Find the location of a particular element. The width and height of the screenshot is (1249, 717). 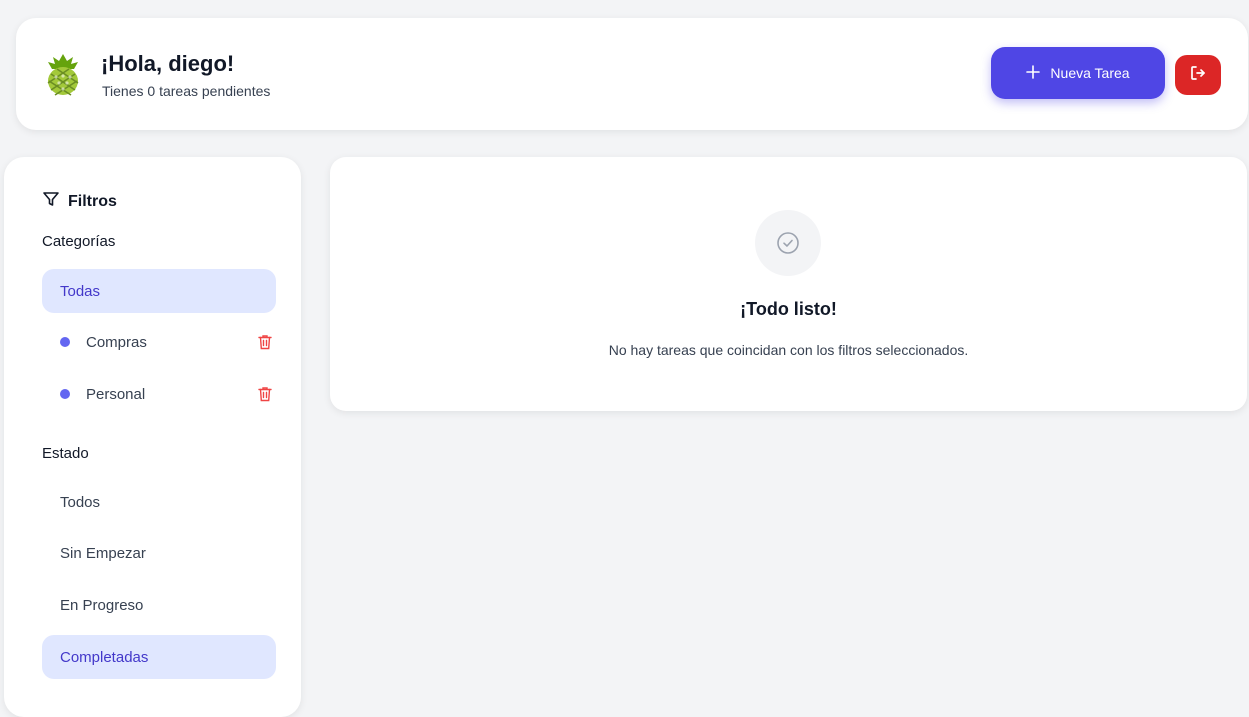

logout-icon is located at coordinates (1198, 75).